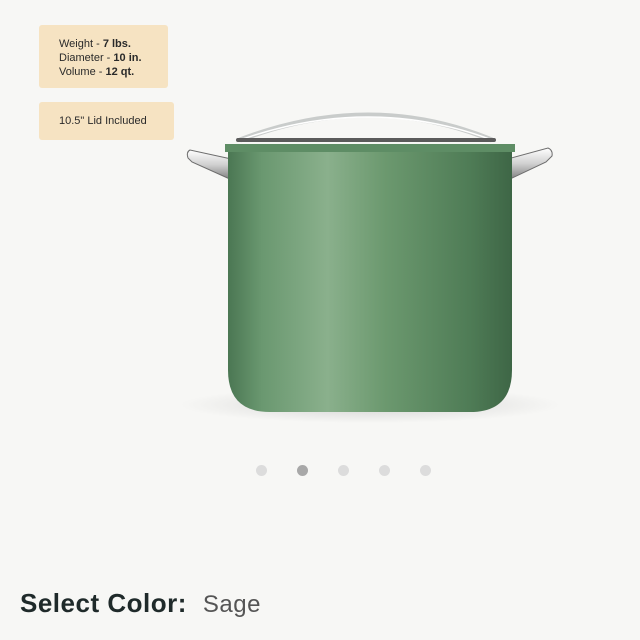 This screenshot has width=640, height=640. I want to click on diameter-spec: Diameter - 10 in., so click(113, 58).